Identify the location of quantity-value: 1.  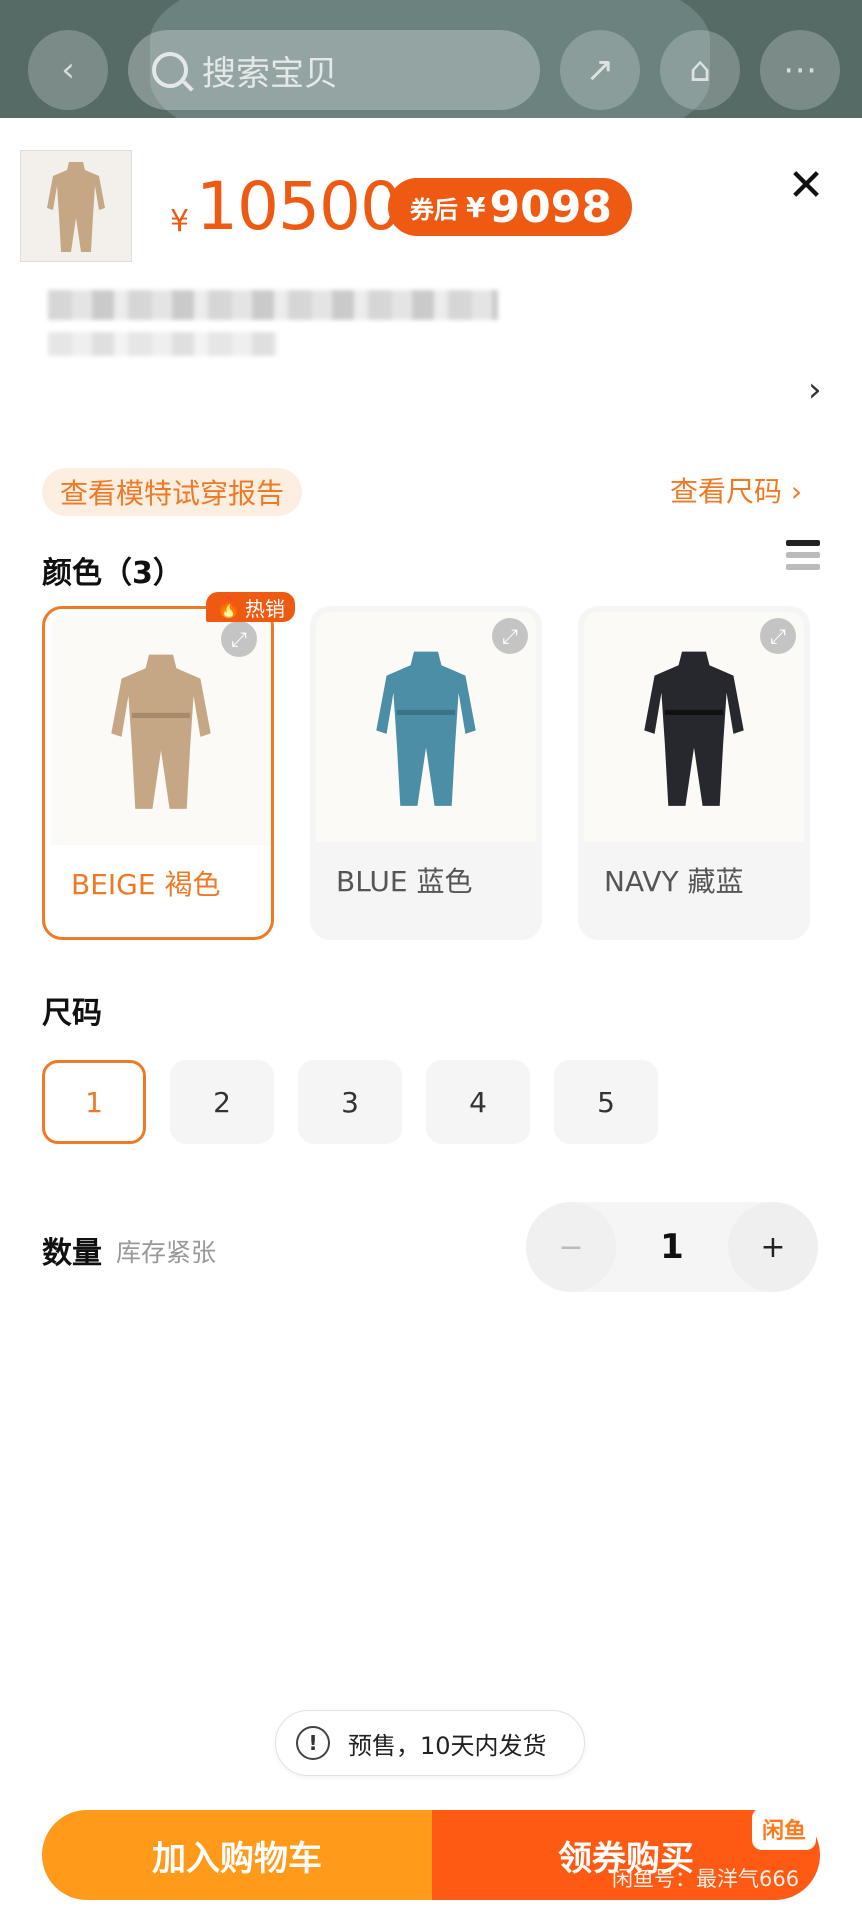
(672, 1247).